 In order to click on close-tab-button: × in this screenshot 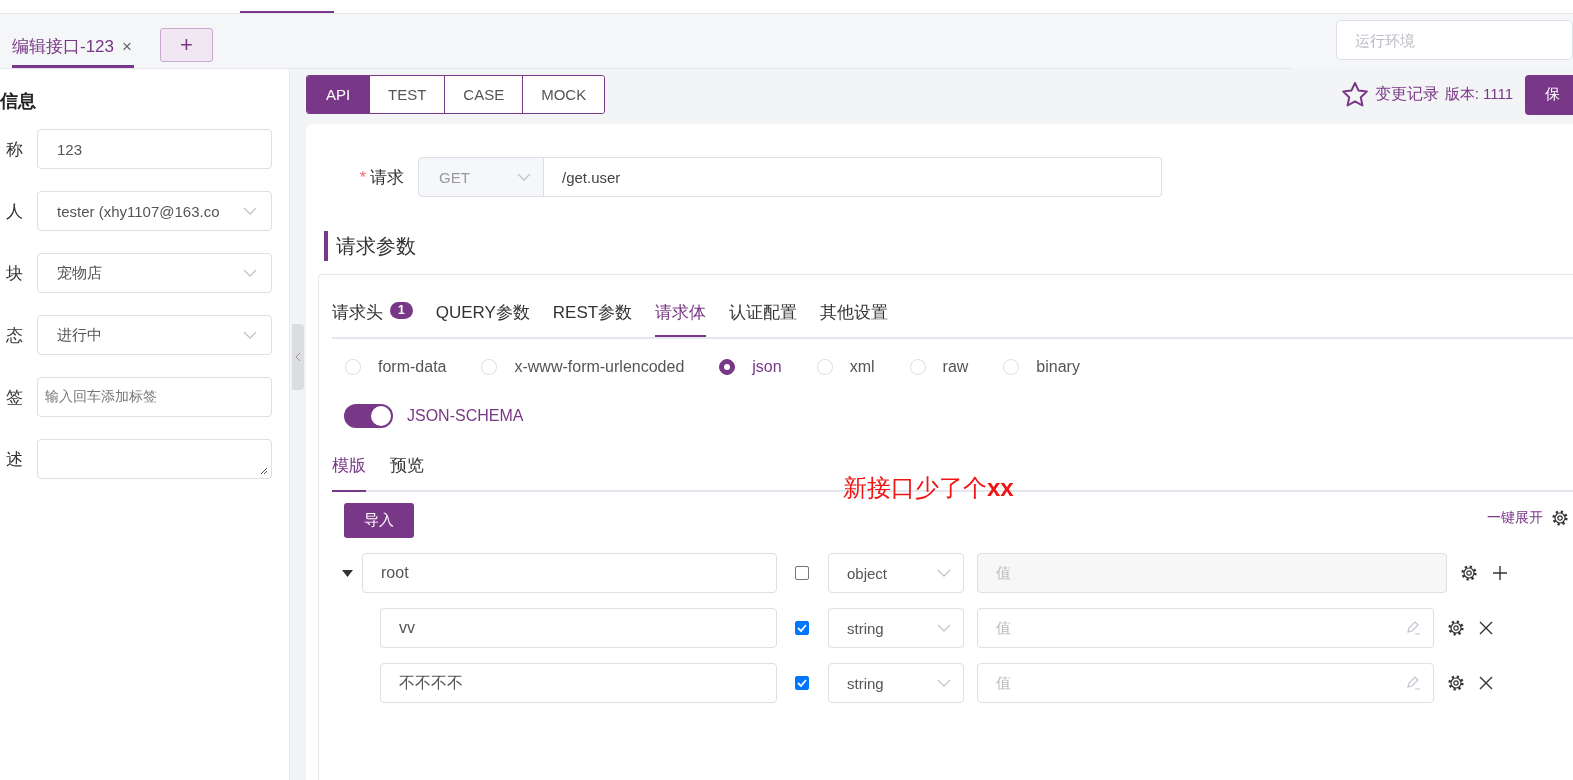, I will do `click(127, 46)`.